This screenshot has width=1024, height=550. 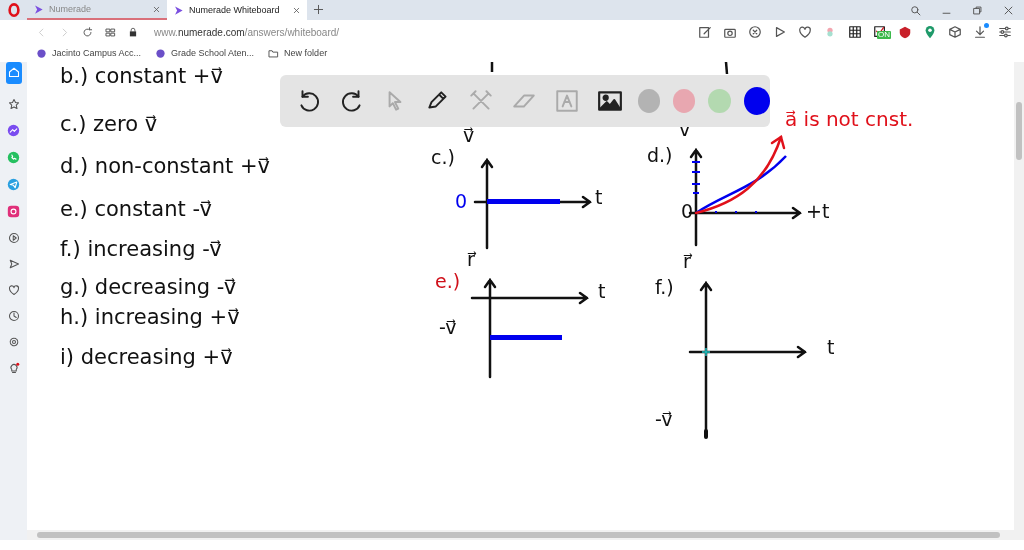 I want to click on tick-marks, so click(x=724, y=187).